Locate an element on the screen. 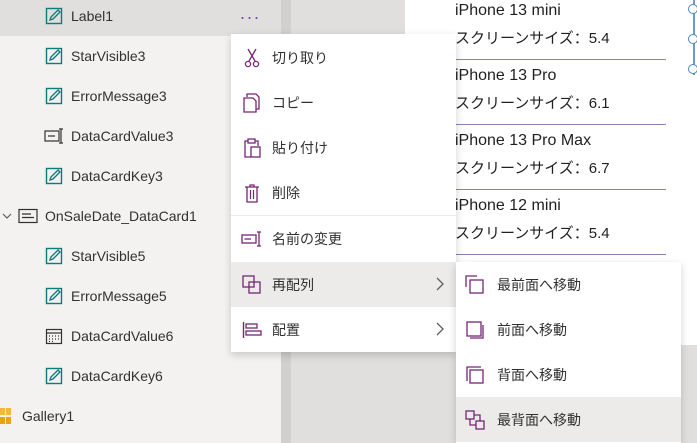 The width and height of the screenshot is (697, 443). chevron-down-icon is located at coordinates (7, 216).